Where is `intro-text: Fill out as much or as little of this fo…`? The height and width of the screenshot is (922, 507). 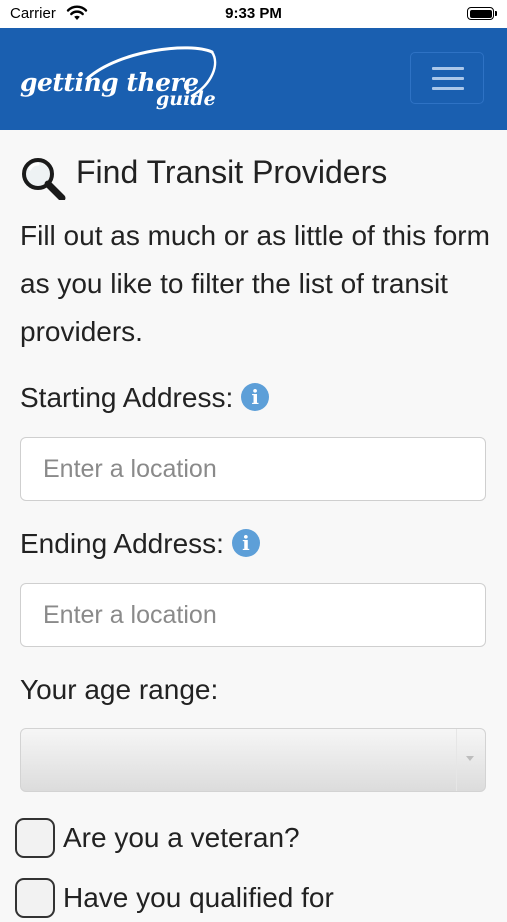
intro-text: Fill out as much or as little of this fo… is located at coordinates (255, 283).